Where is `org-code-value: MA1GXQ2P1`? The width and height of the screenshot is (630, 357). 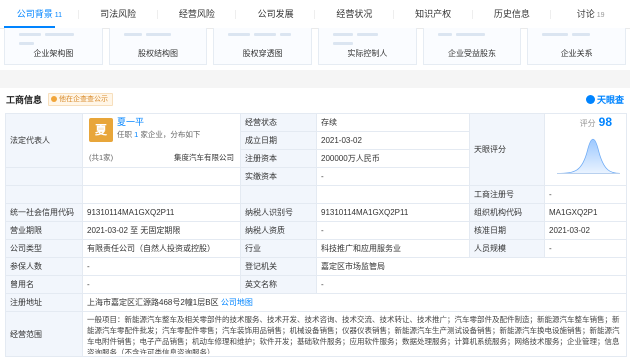
org-code-value: MA1GXQ2P1 is located at coordinates (585, 212).